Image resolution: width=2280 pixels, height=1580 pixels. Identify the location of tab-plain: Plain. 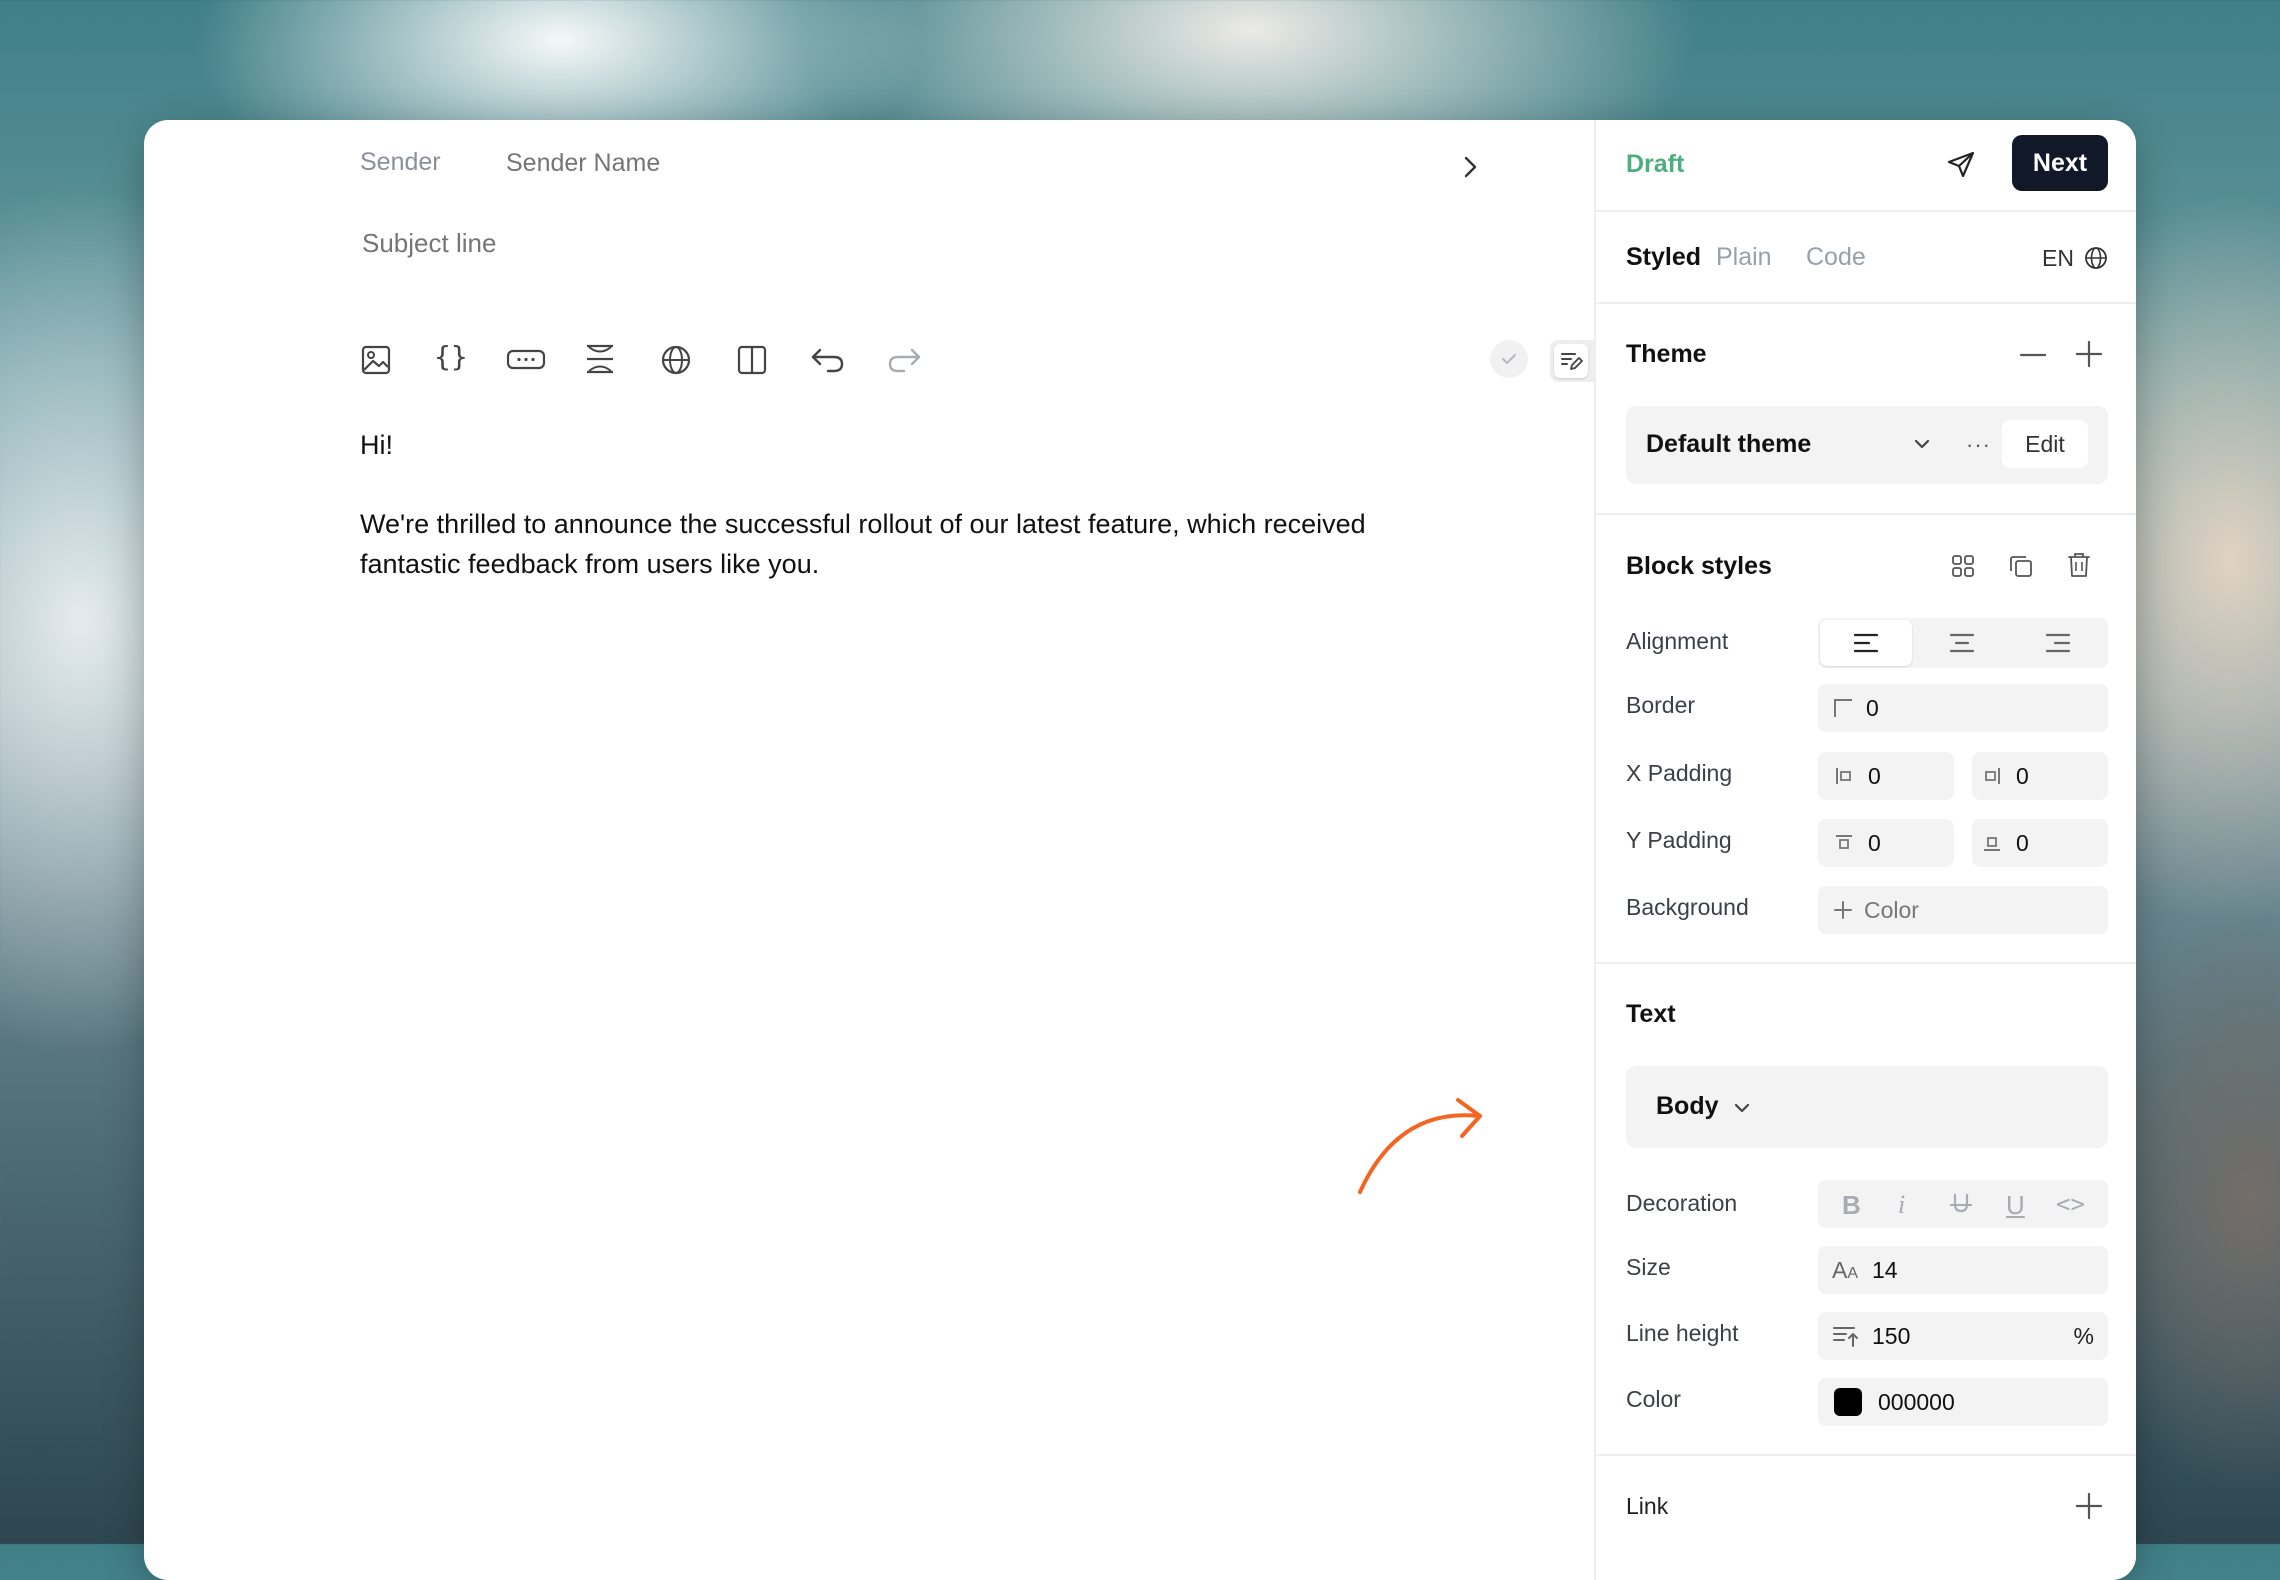
(1744, 257).